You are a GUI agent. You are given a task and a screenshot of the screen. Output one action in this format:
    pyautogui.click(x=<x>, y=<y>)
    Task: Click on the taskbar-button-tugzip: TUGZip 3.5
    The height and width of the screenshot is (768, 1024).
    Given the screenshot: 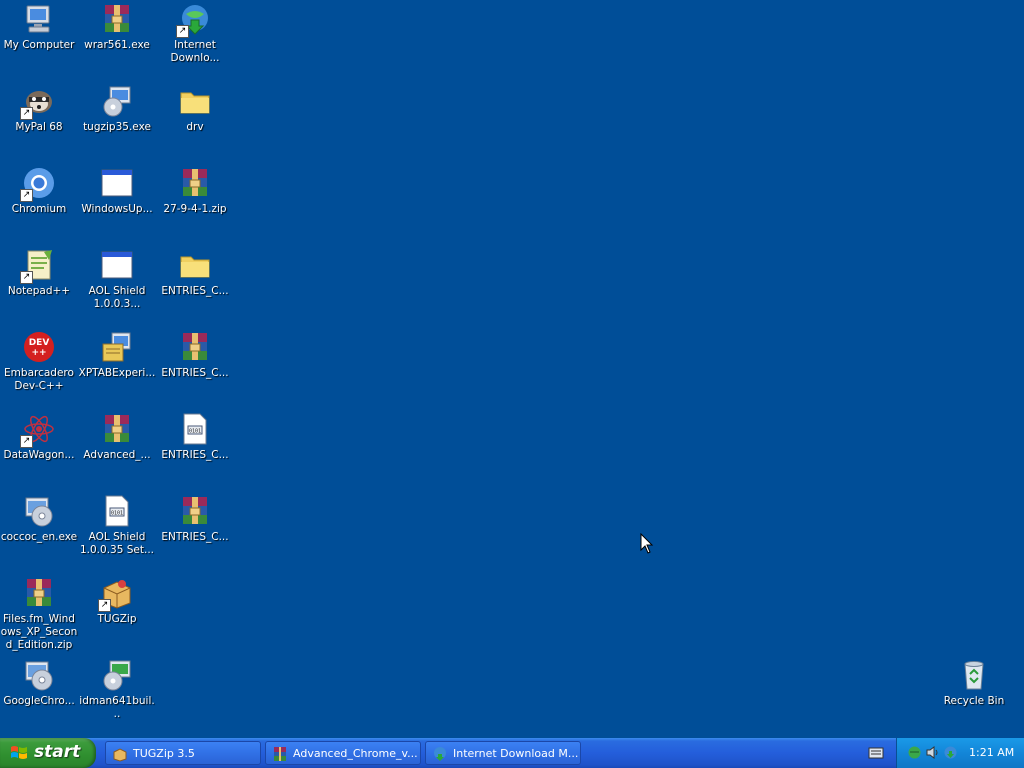 What is the action you would take?
    pyautogui.click(x=183, y=753)
    